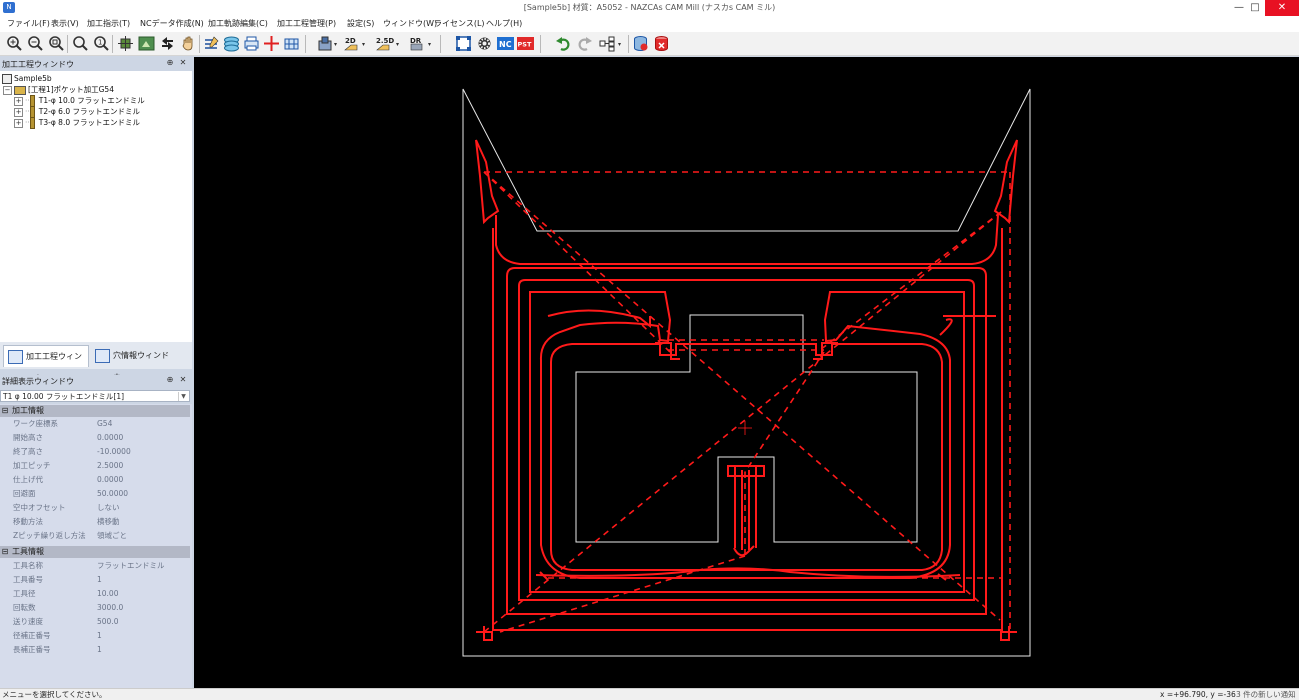  What do you see at coordinates (91, 100) in the screenshot?
I see `tree-tool-label: T1-φ 10.0 フラットエンドミル` at bounding box center [91, 100].